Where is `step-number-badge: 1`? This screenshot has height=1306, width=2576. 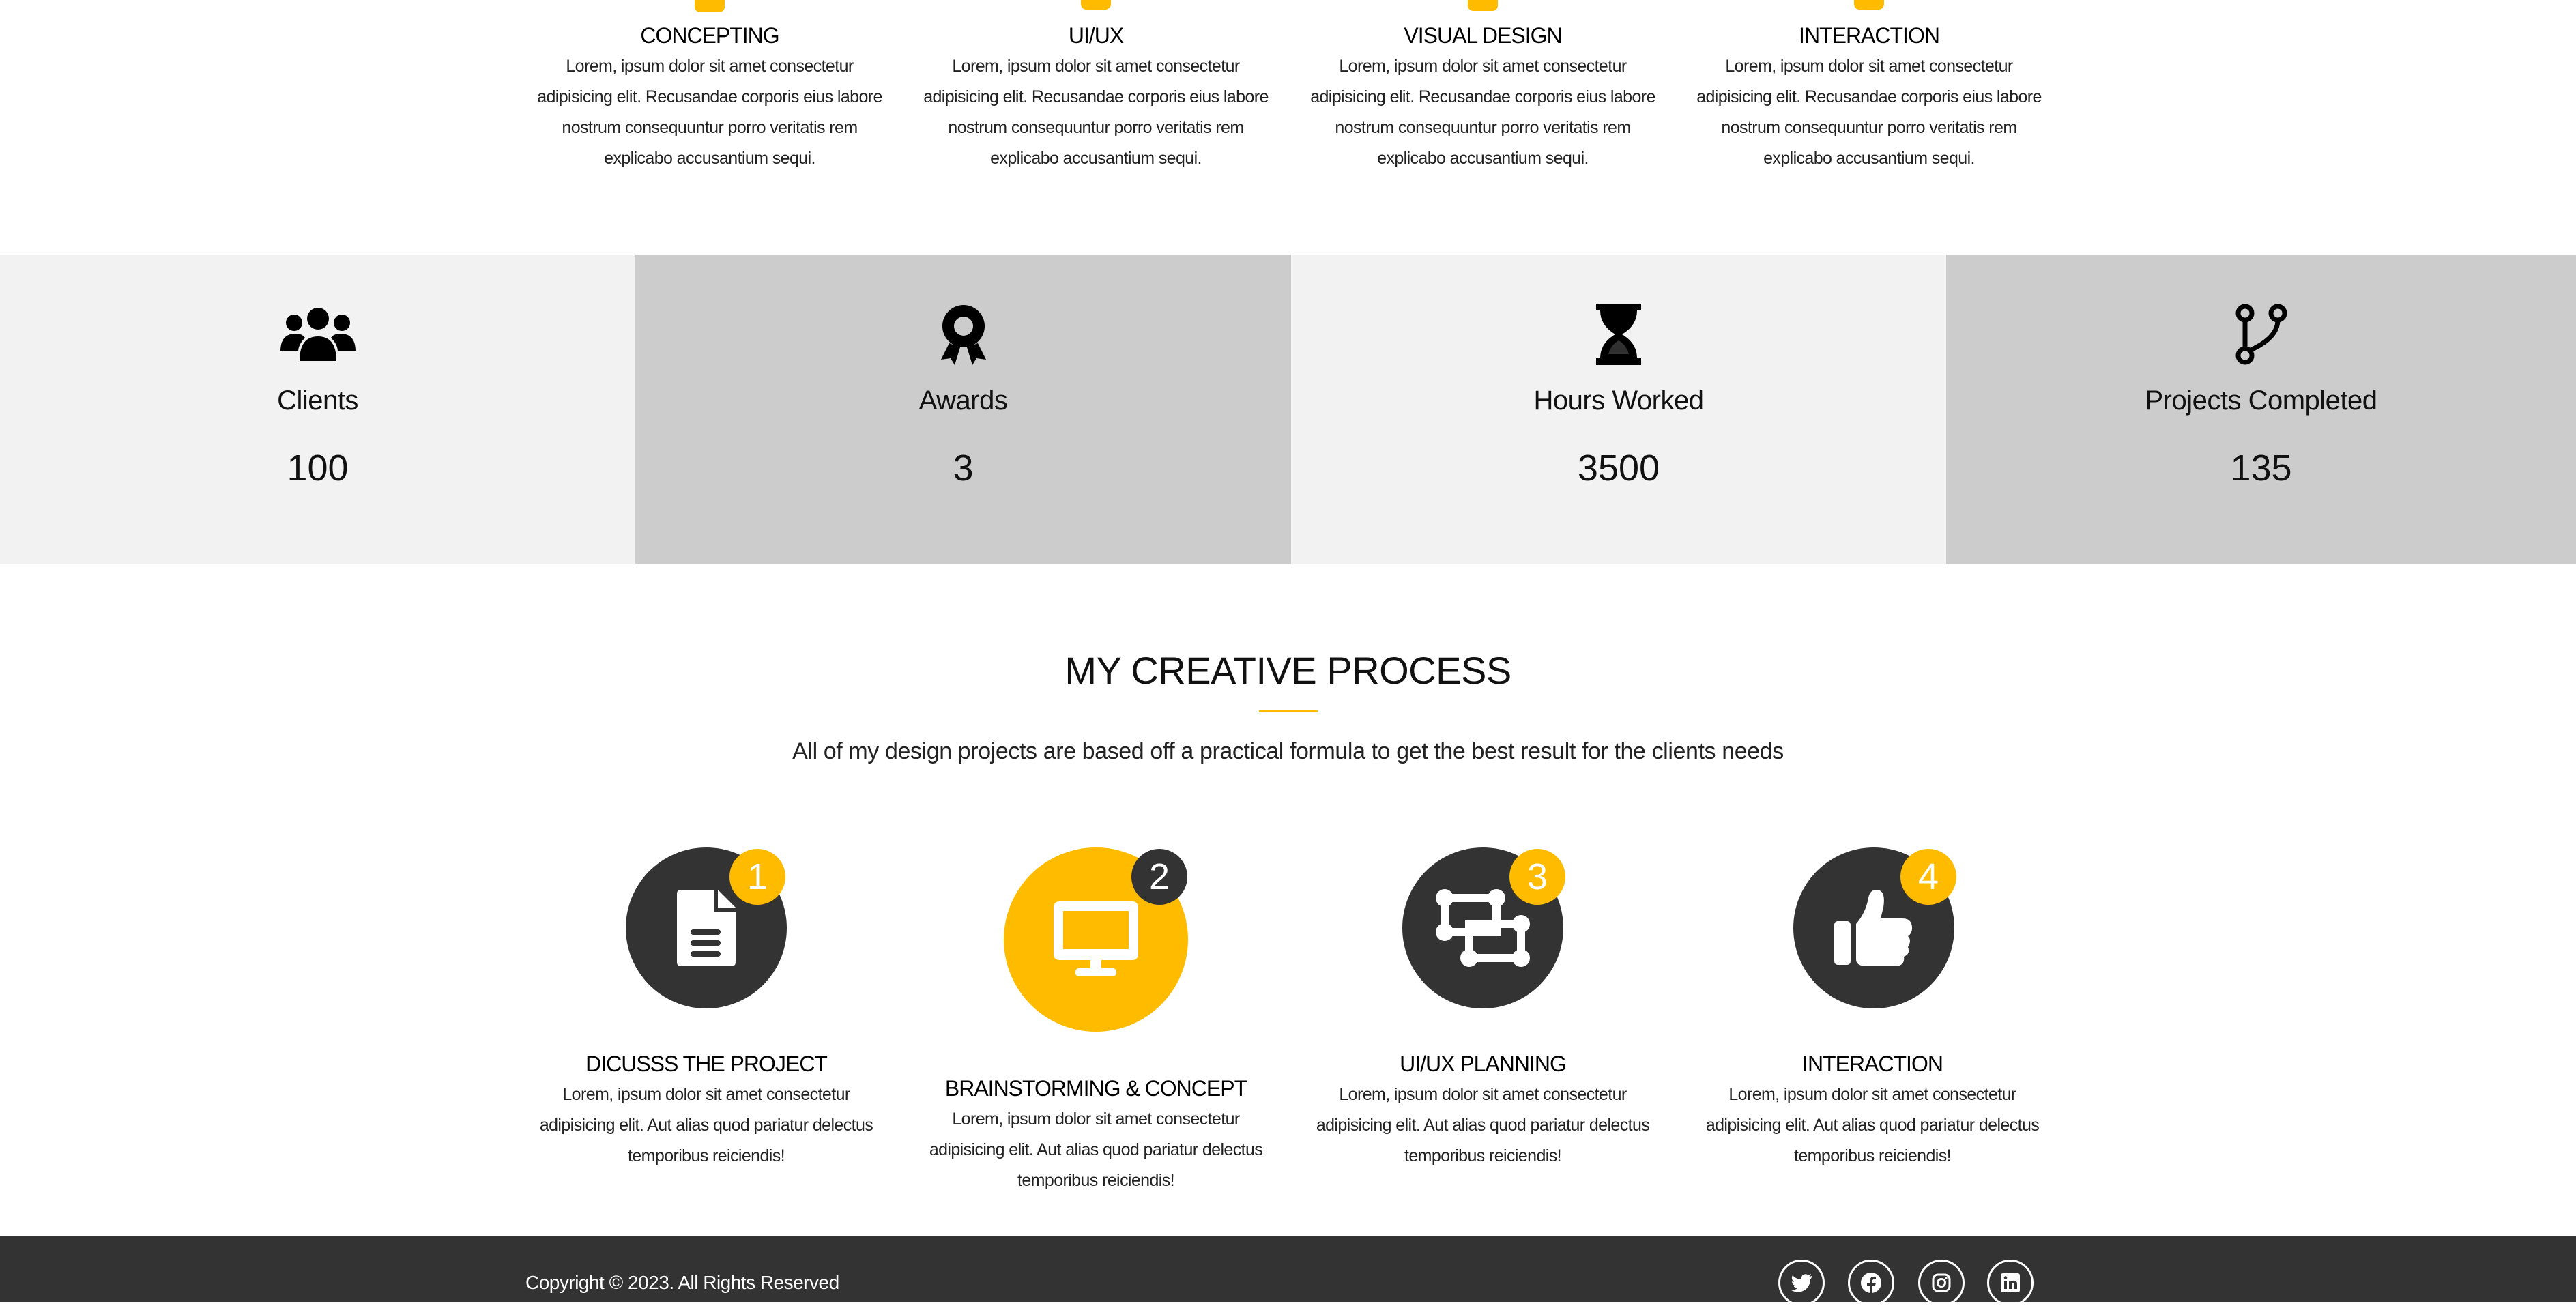 step-number-badge: 1 is located at coordinates (757, 877).